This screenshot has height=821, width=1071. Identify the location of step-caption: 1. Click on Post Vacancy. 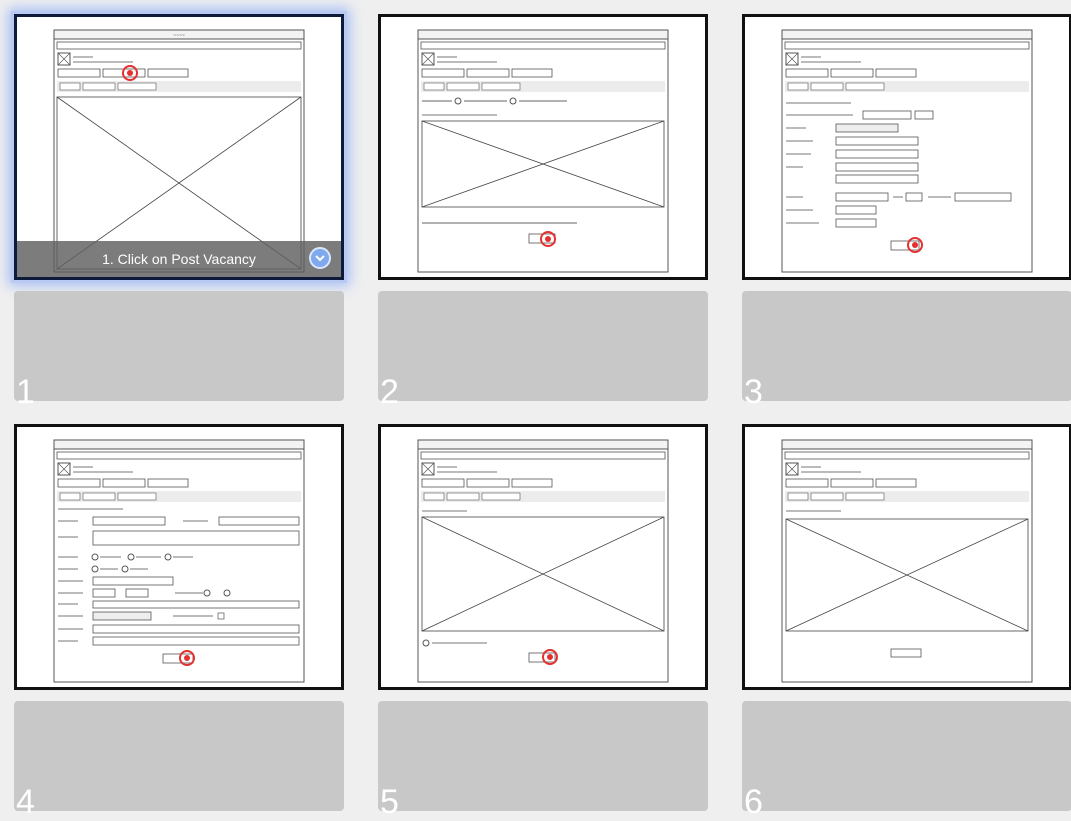
(179, 259).